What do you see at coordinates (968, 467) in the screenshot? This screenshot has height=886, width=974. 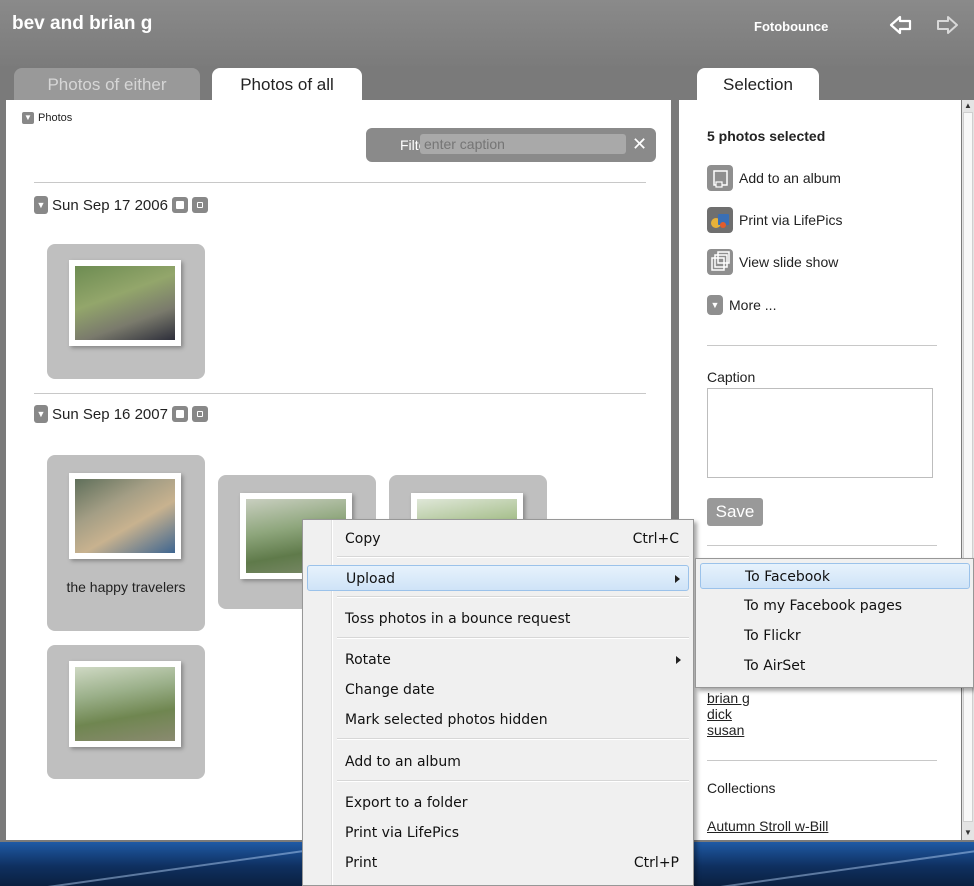 I see `scrollbar-thumb` at bounding box center [968, 467].